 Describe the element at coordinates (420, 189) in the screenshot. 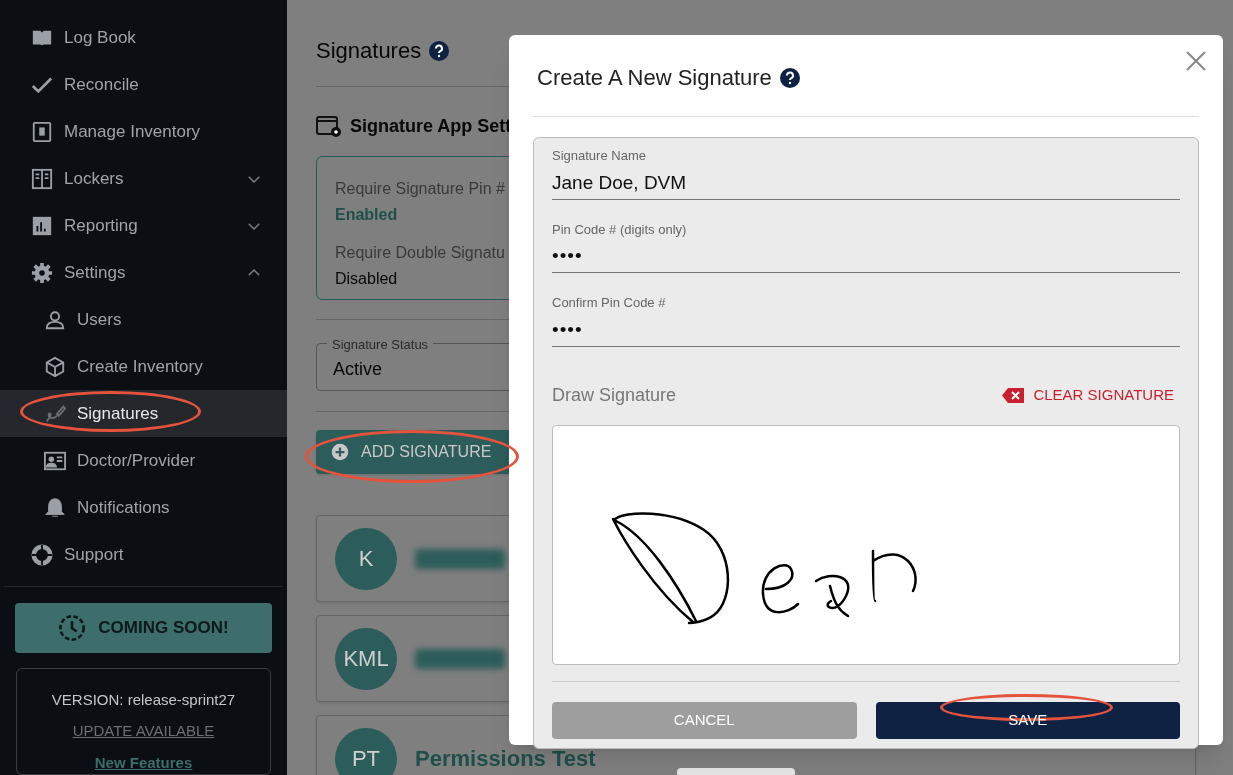

I see `setting-label: Require Signature Pin #` at that location.